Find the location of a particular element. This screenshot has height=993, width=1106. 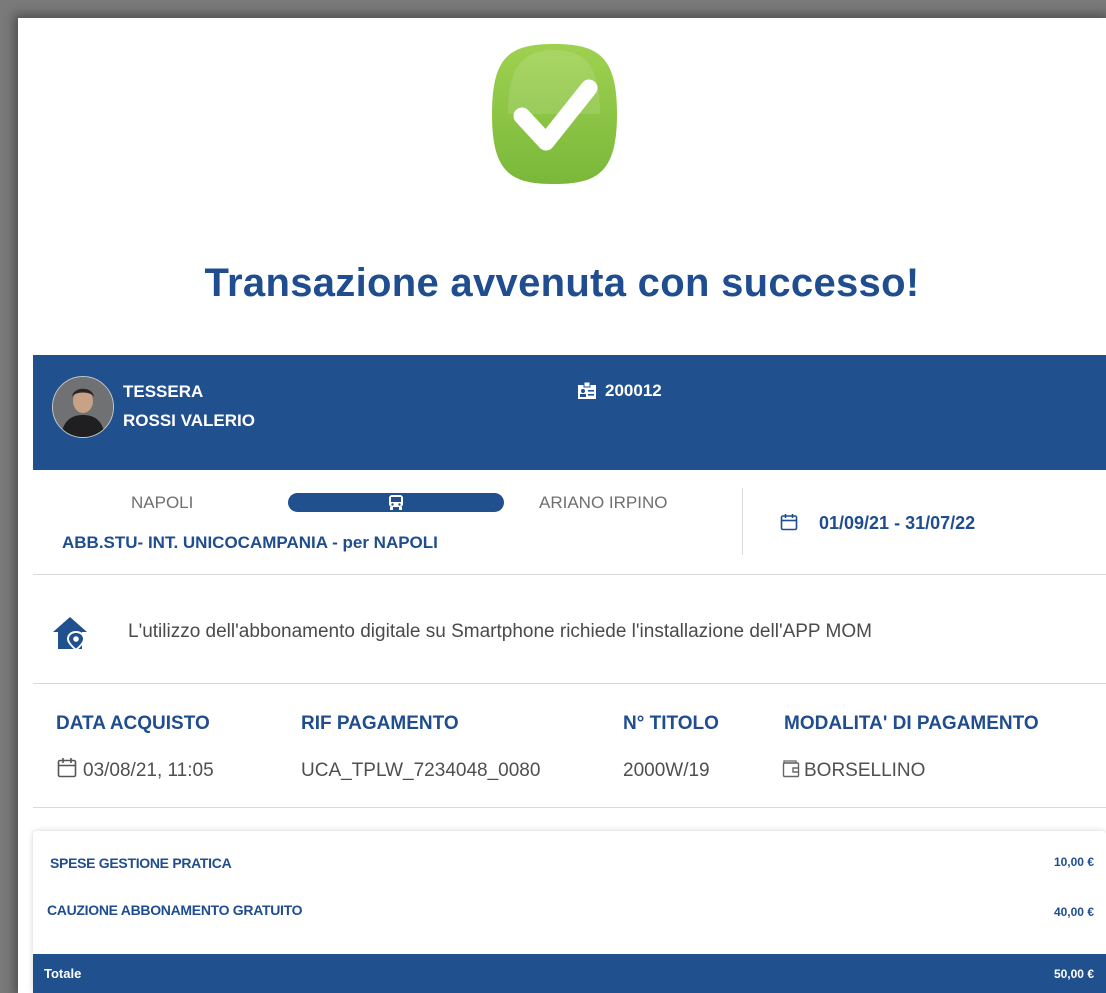

window-left-border is located at coordinates (9, 496).